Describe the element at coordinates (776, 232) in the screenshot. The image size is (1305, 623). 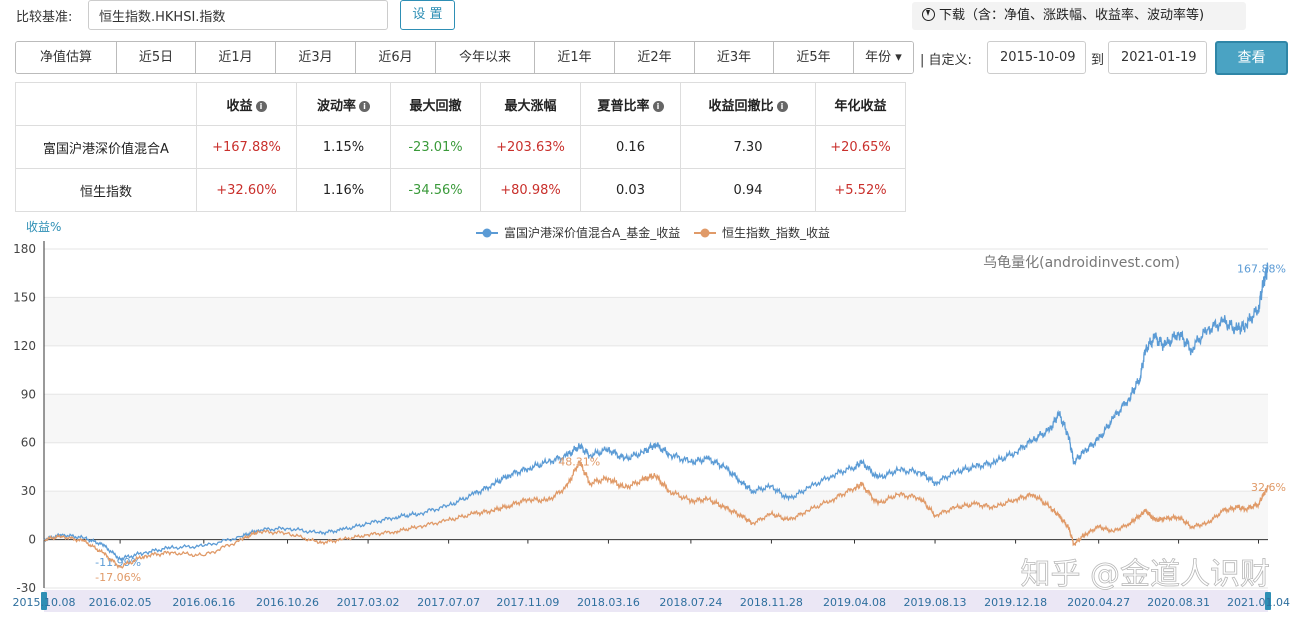
I see `legend-item-label: 恒生指数_指数_收益` at that location.